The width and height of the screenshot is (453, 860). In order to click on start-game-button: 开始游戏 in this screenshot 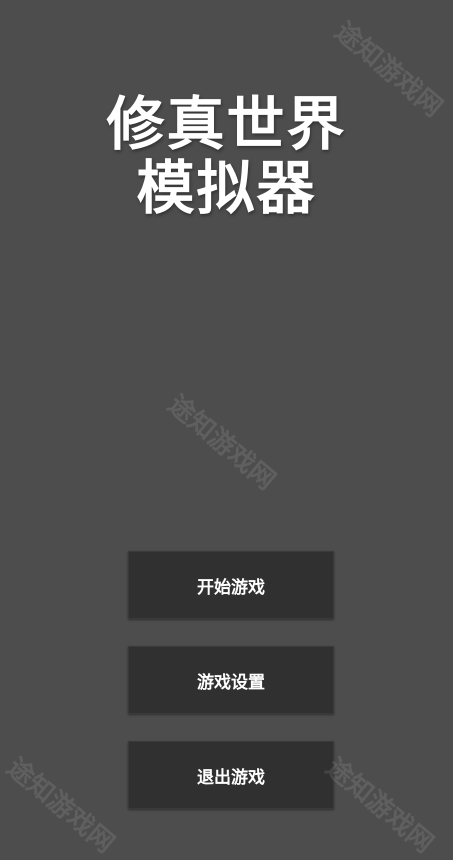, I will do `click(231, 585)`.